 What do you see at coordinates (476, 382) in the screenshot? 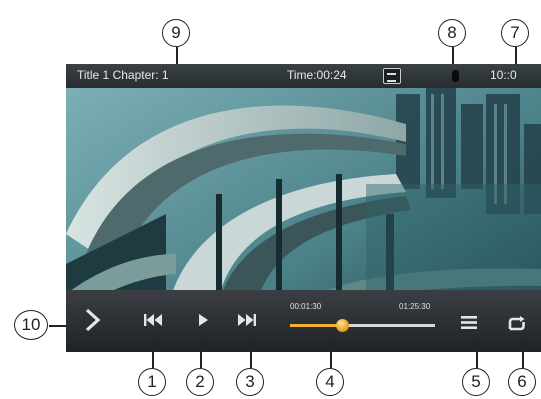
I see `callout-5: 5` at bounding box center [476, 382].